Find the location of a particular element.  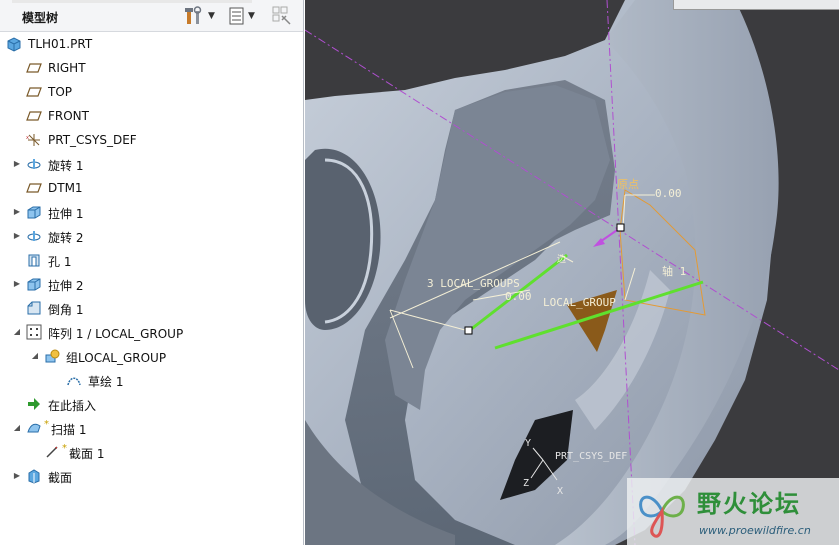

tree-item: ◢ * 扫描 1 is located at coordinates (151, 428).